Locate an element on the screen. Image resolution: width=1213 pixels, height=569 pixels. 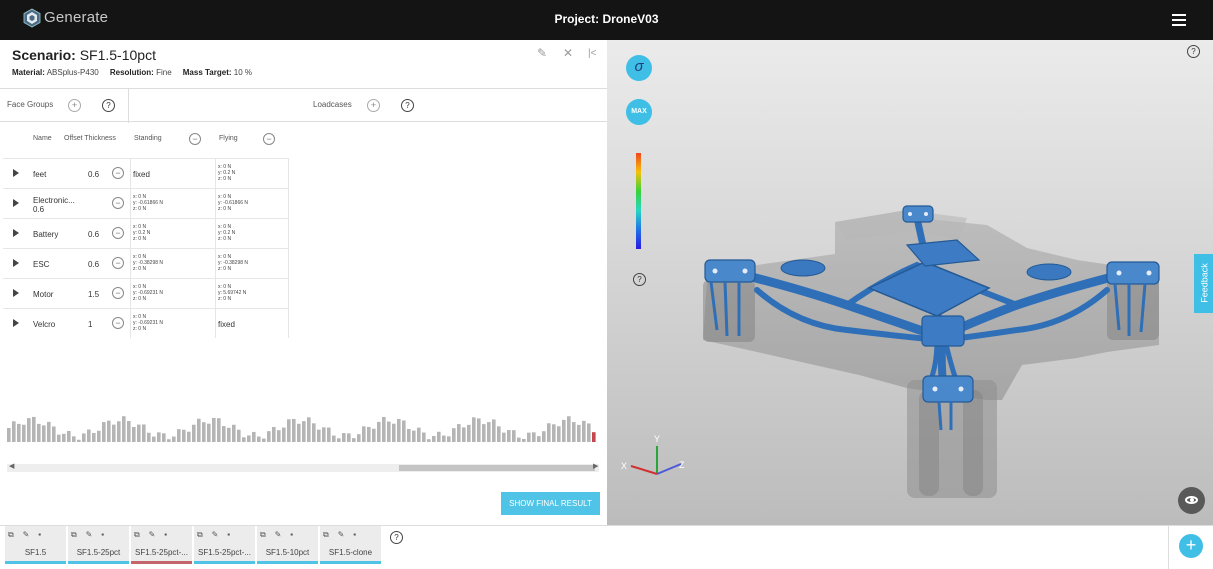
horizontal-scrollbar: ◀ ▶ is located at coordinates (303, 467).